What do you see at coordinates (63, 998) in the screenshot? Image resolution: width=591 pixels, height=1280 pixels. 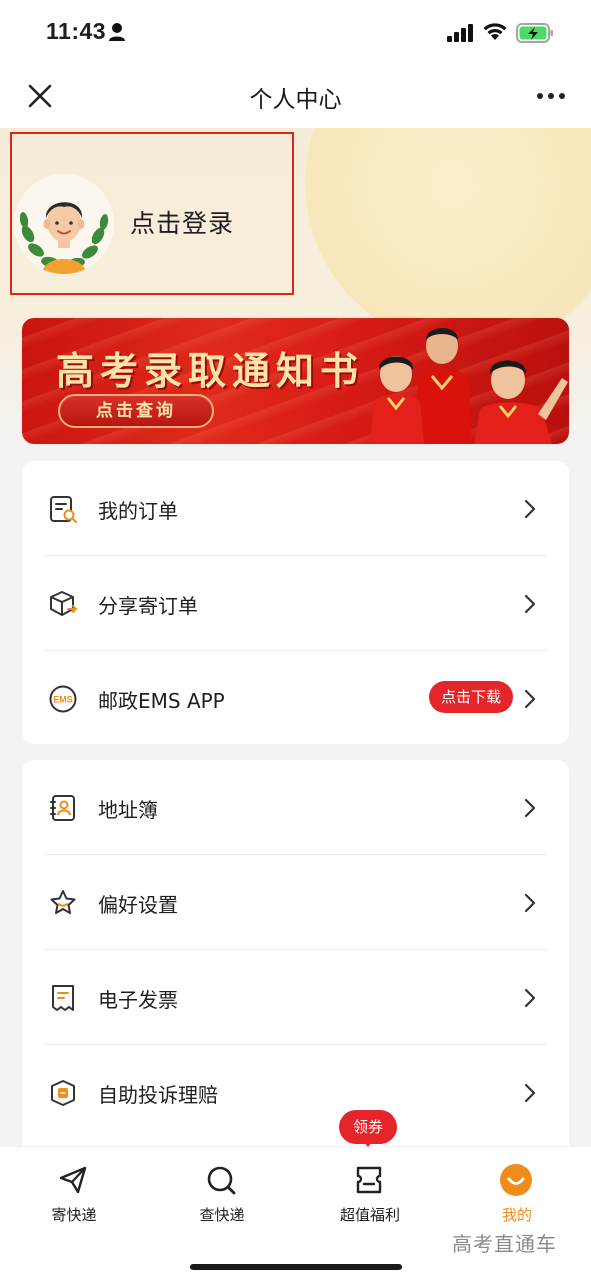 I see `invoice-icon` at bounding box center [63, 998].